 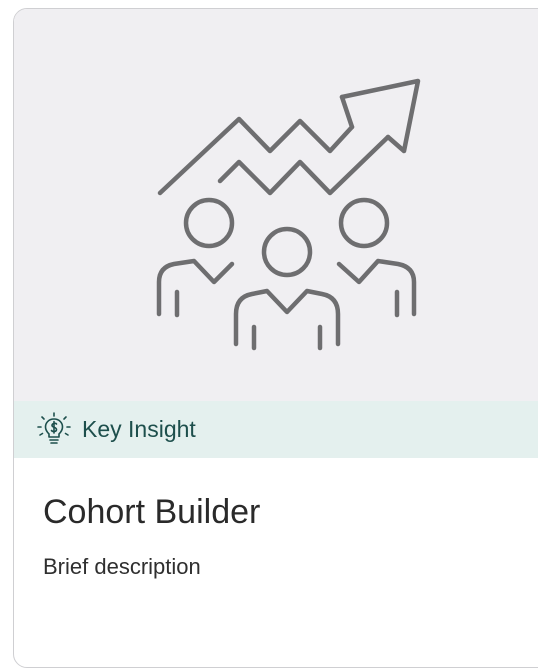 I want to click on card-description: Brief description, so click(x=122, y=566).